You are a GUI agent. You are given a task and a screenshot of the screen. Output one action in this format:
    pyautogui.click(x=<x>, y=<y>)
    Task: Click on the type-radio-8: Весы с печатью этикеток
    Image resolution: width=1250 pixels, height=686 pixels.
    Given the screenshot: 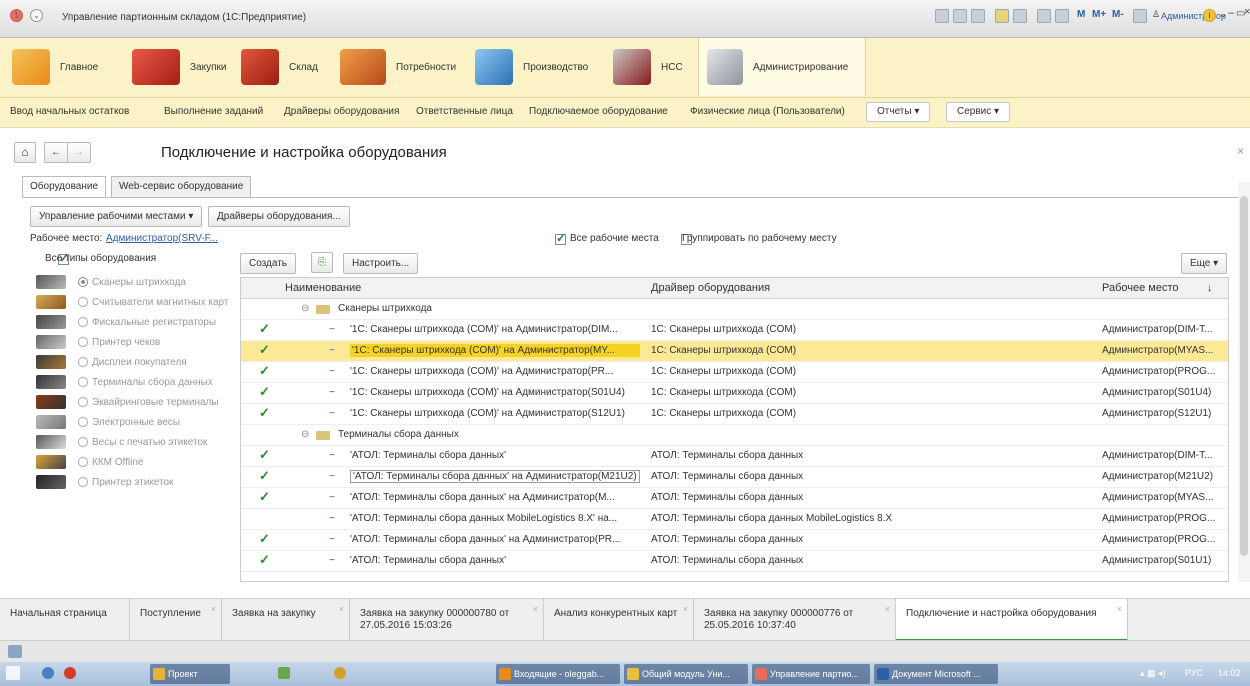 What is the action you would take?
    pyautogui.click(x=142, y=442)
    